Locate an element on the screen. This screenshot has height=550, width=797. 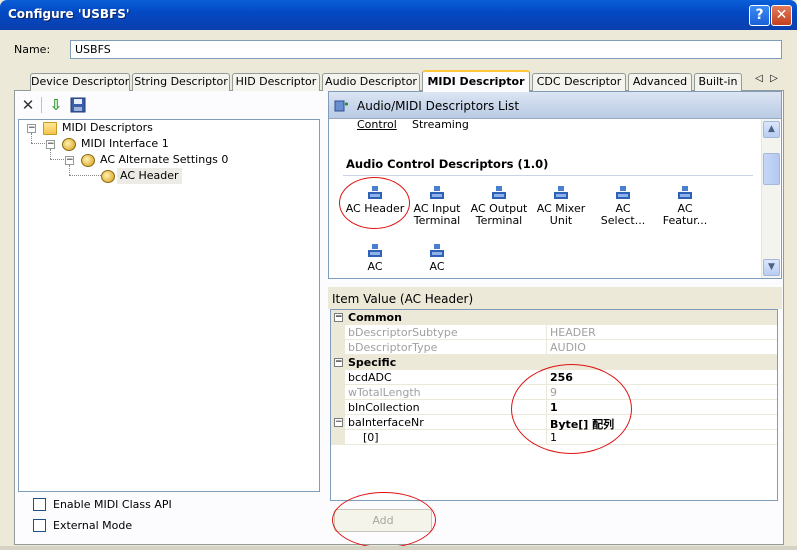
descriptor-list-header: Audio/MIDI Descriptors List is located at coordinates (555, 105).